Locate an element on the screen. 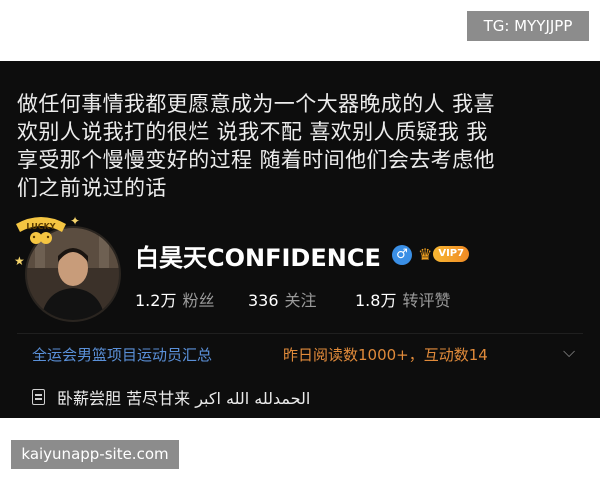  male-icon: ♂ is located at coordinates (402, 255).